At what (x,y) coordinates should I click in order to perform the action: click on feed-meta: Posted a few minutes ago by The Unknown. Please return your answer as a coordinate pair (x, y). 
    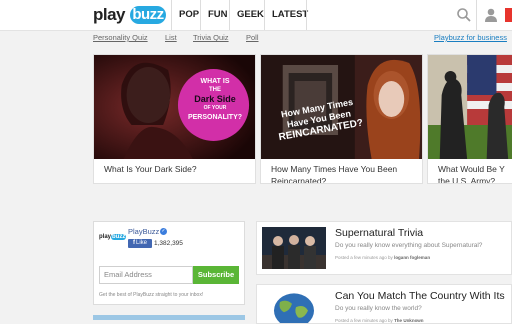
    Looking at the image, I should click on (379, 320).